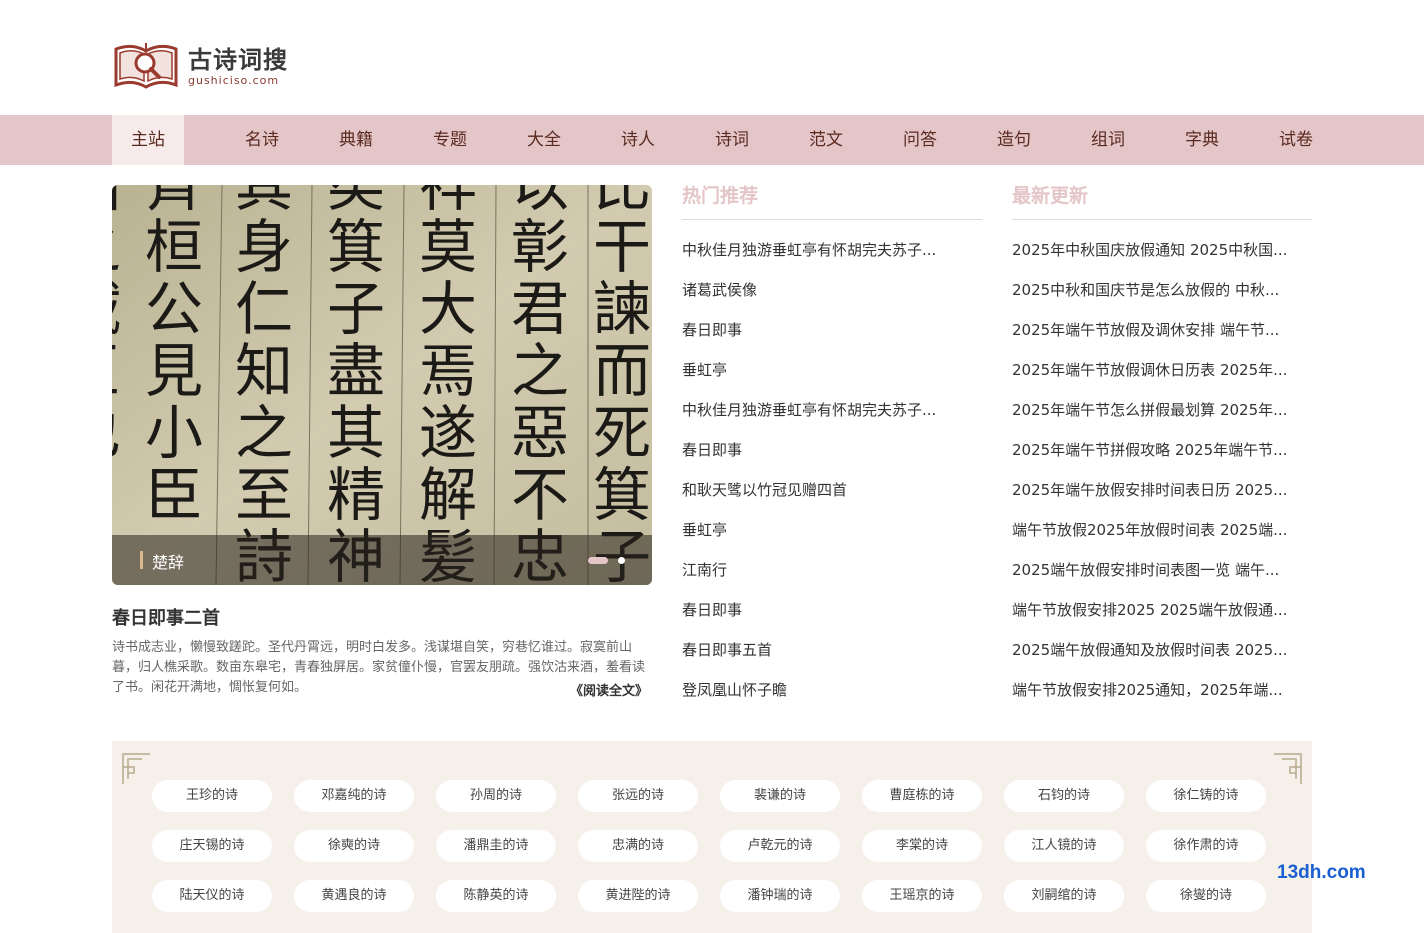 The width and height of the screenshot is (1424, 933). I want to click on poet-tag: 陆天仪的诗, so click(212, 896).